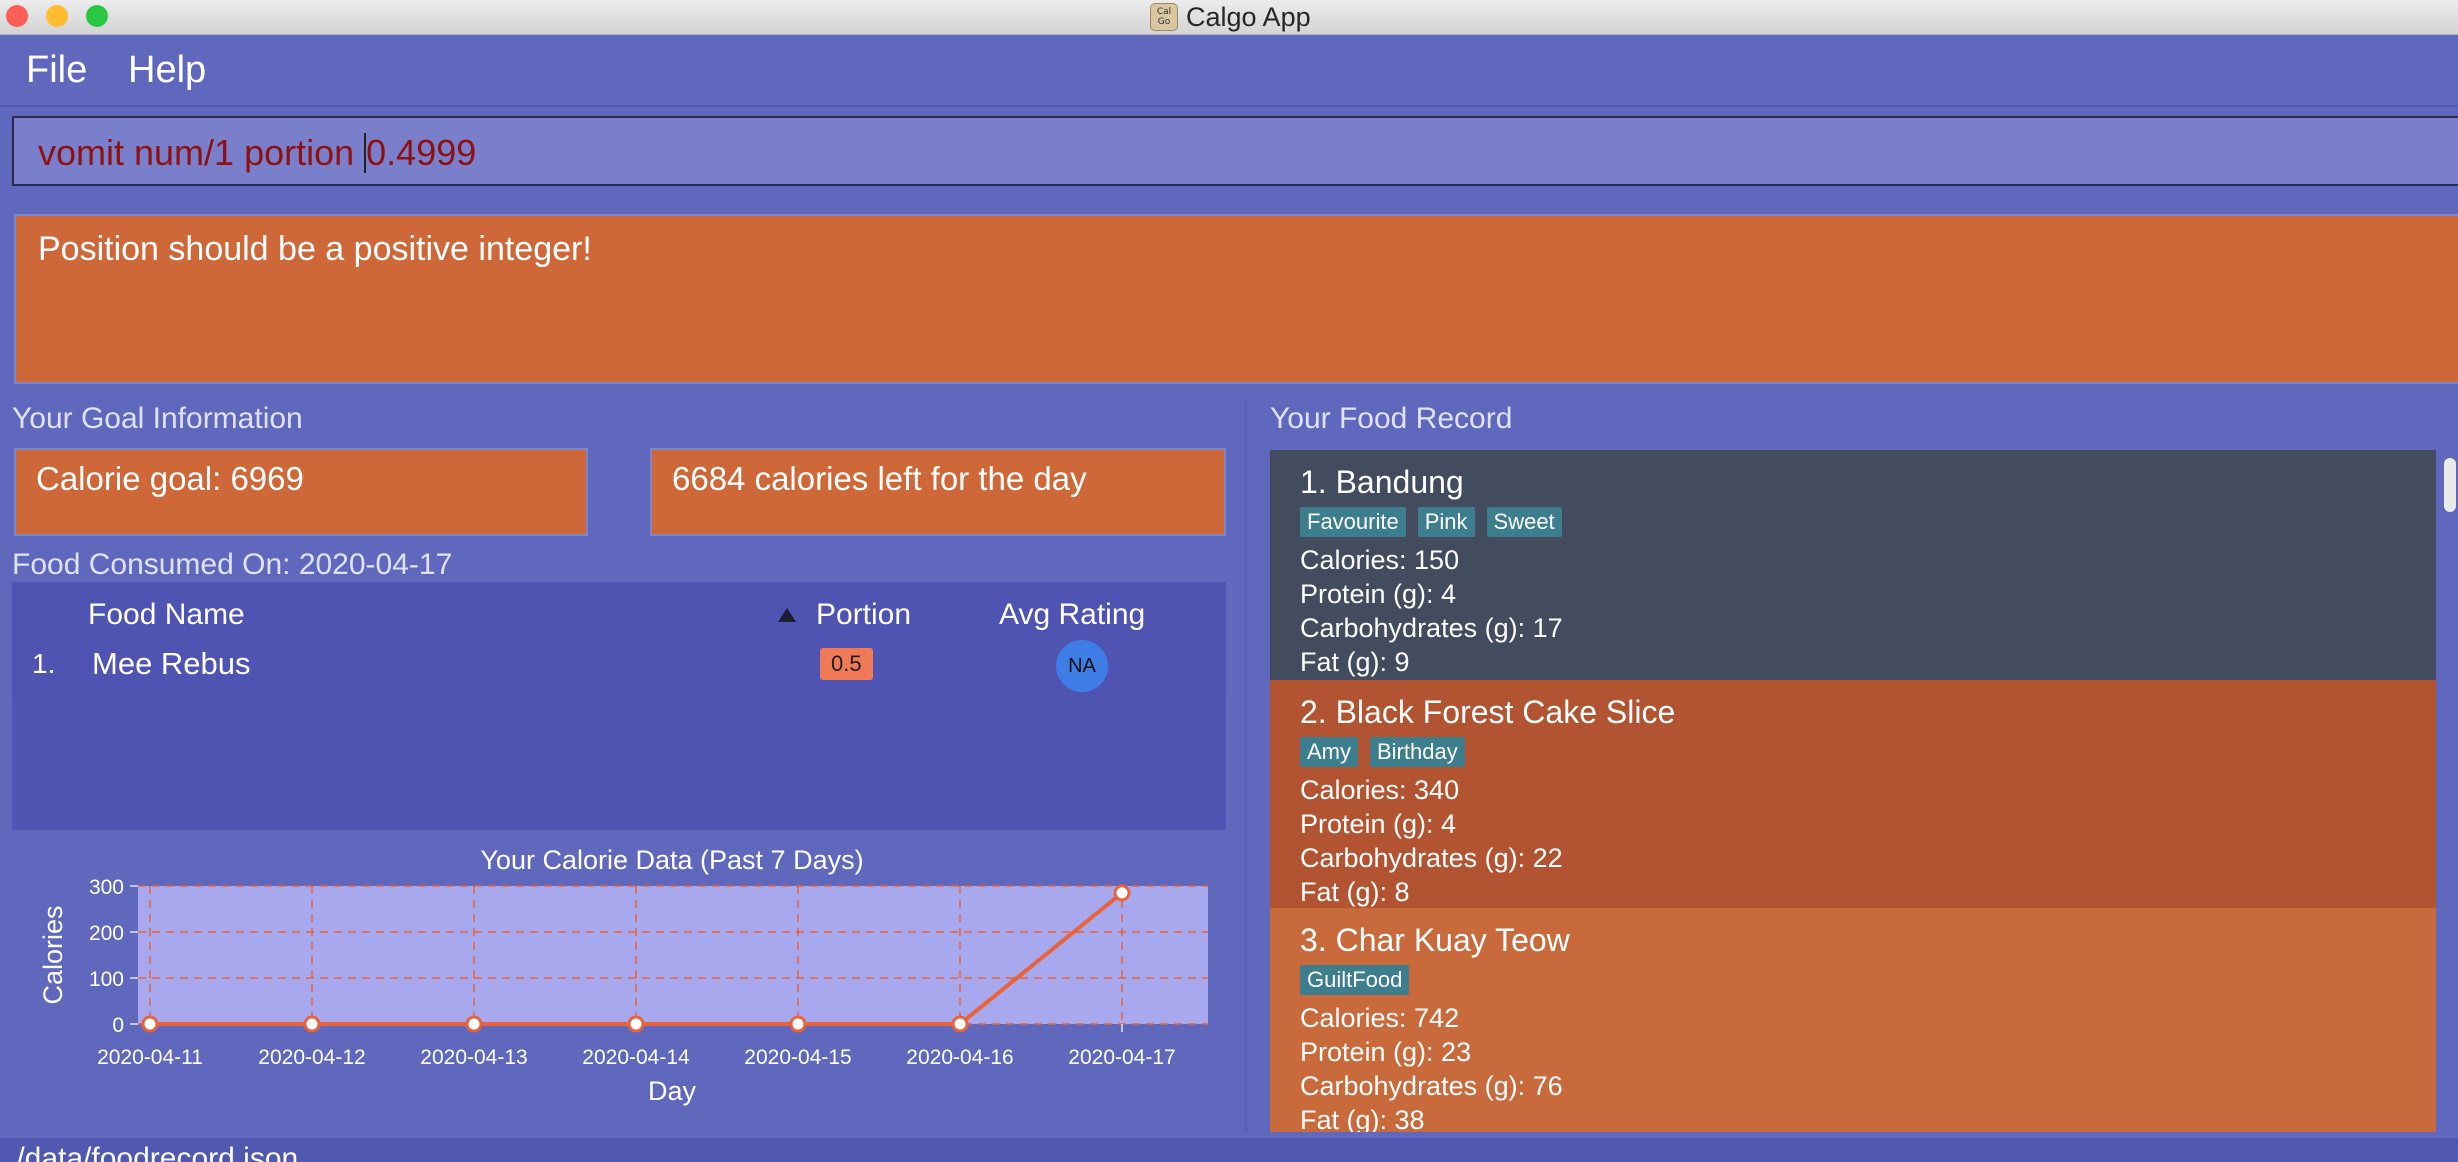  What do you see at coordinates (1072, 615) in the screenshot?
I see `column-header-avg-rating: Avg Rating` at bounding box center [1072, 615].